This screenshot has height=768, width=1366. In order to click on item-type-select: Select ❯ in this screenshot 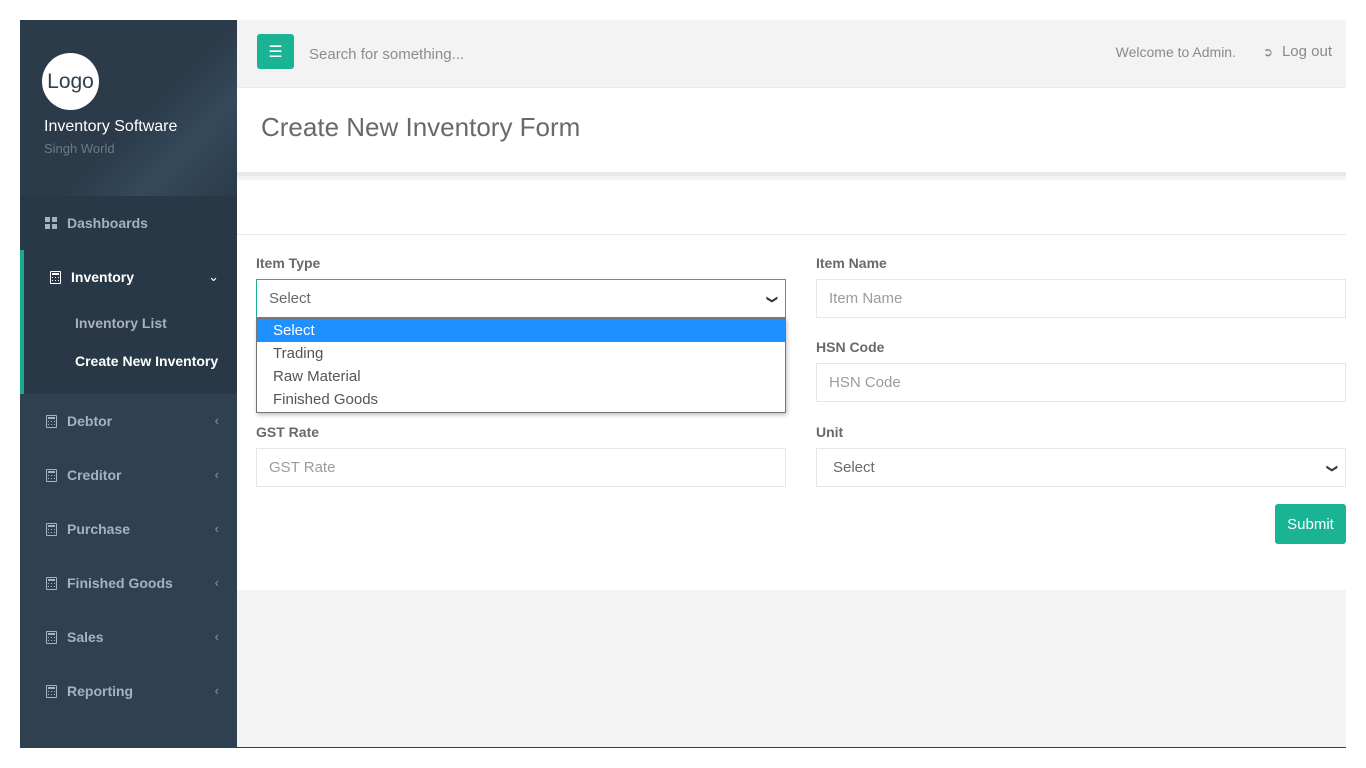, I will do `click(521, 298)`.